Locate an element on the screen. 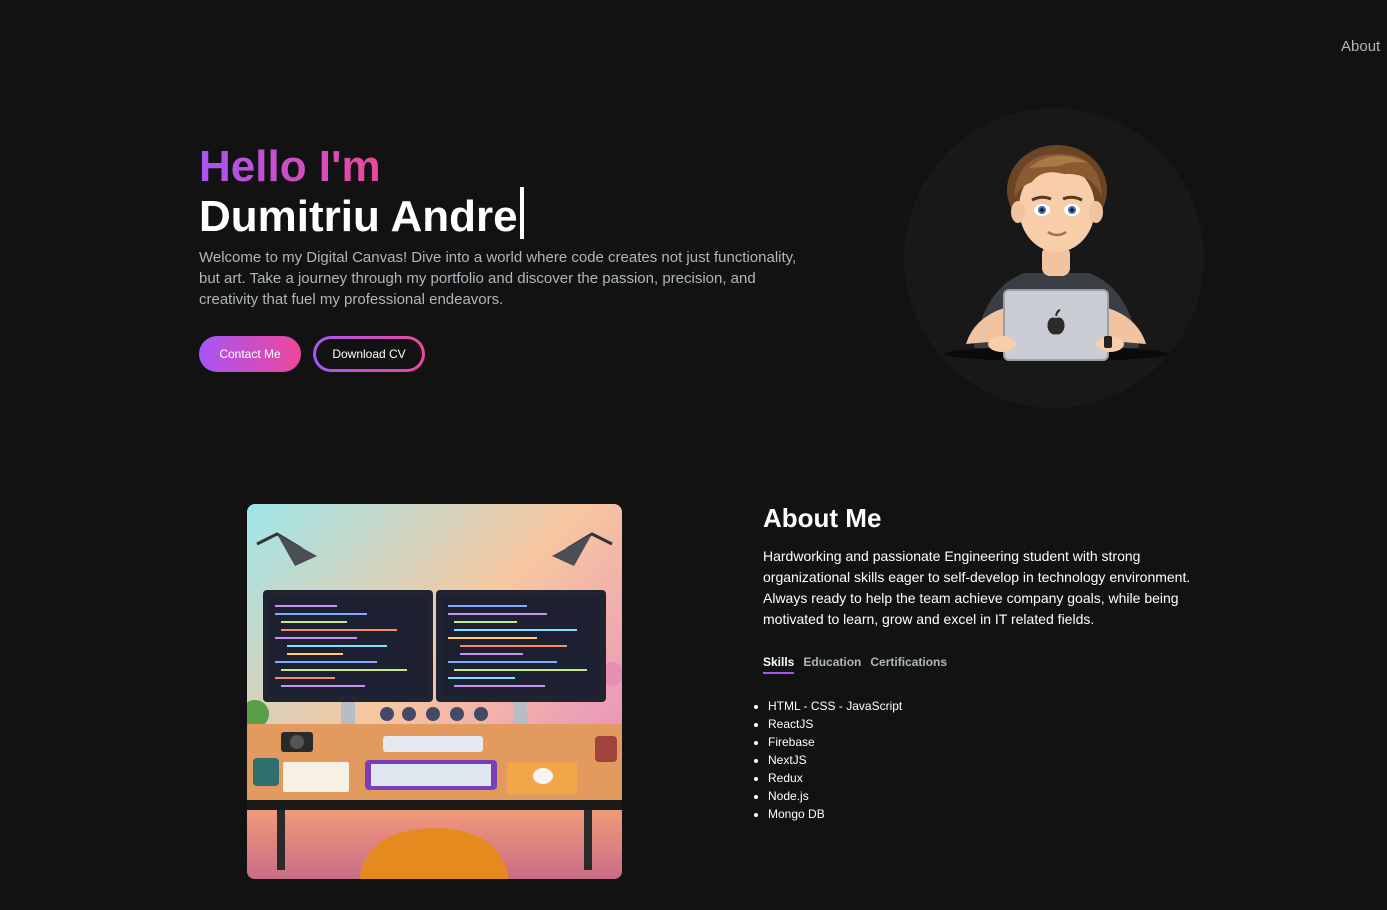  about-tabs: Skills Education Certifications is located at coordinates (855, 664).